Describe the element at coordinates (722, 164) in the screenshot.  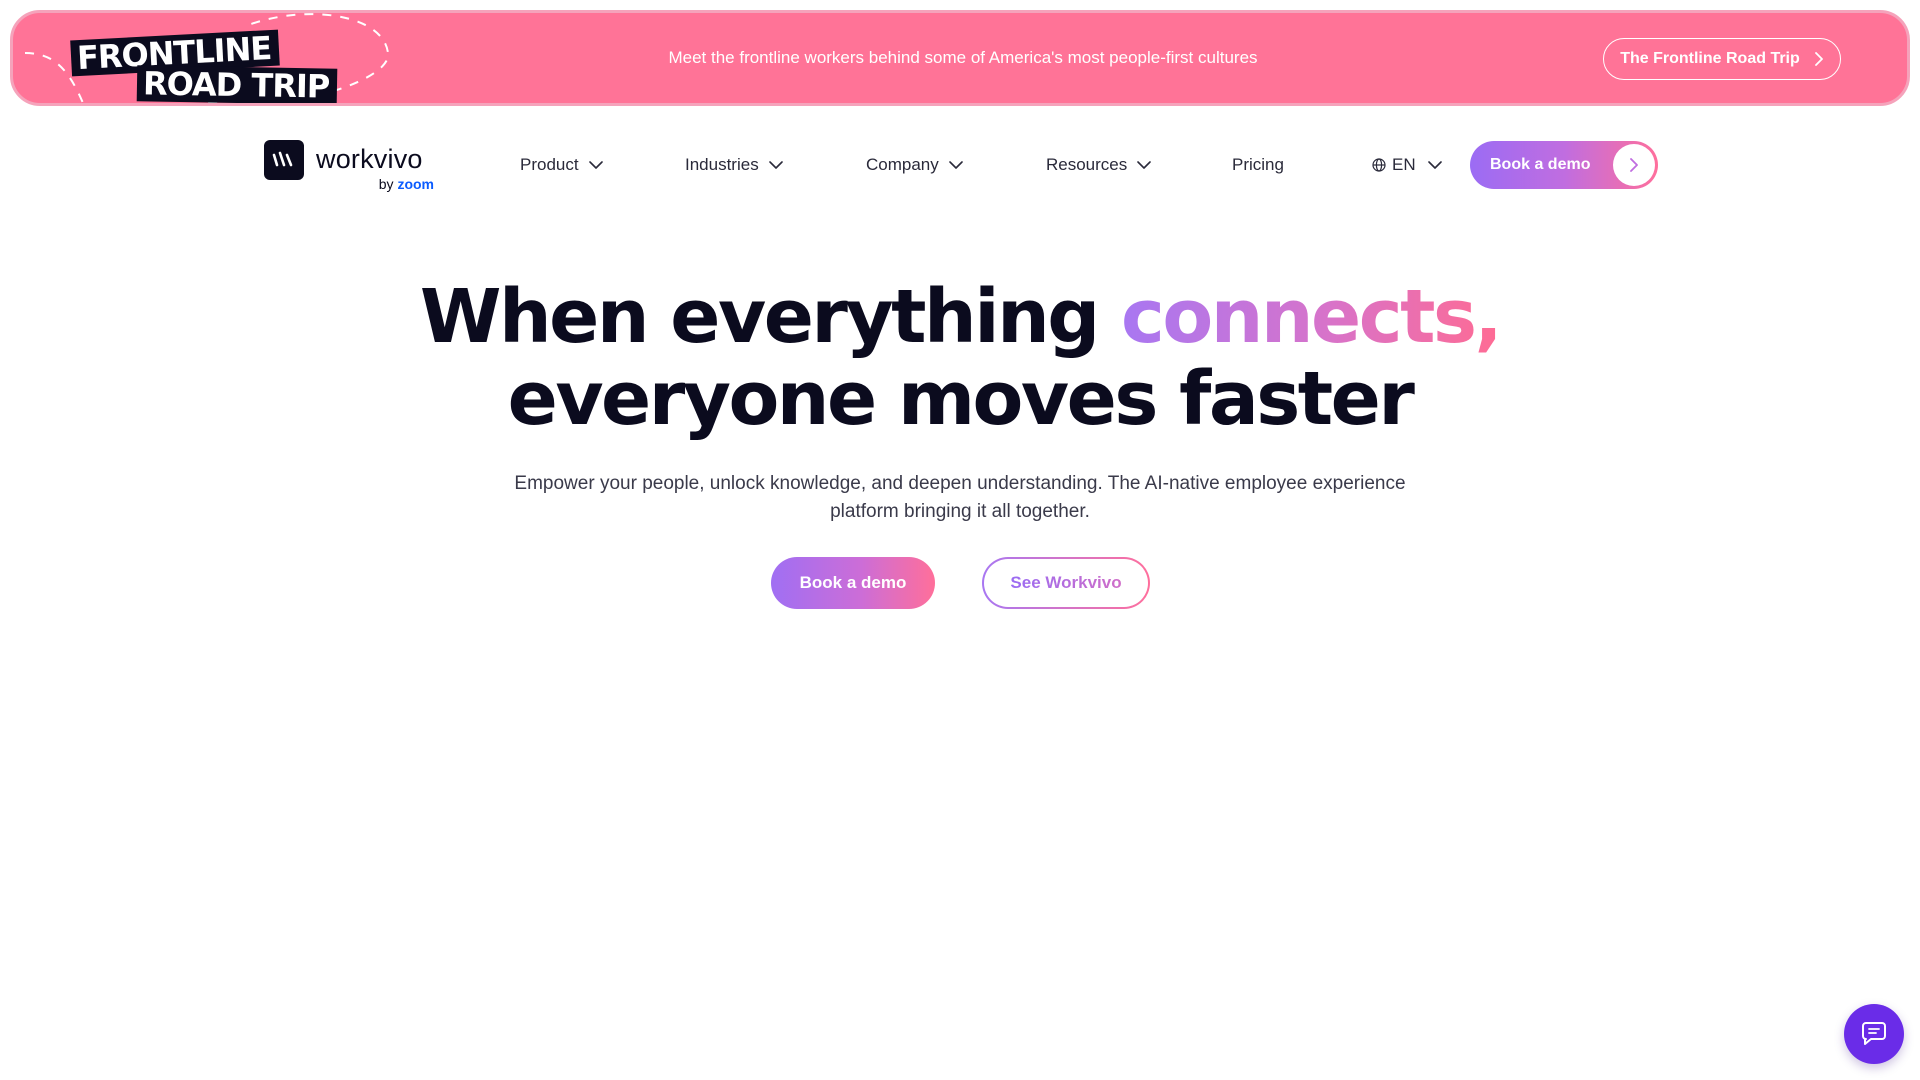
I see `nav-item-label: Industries` at that location.